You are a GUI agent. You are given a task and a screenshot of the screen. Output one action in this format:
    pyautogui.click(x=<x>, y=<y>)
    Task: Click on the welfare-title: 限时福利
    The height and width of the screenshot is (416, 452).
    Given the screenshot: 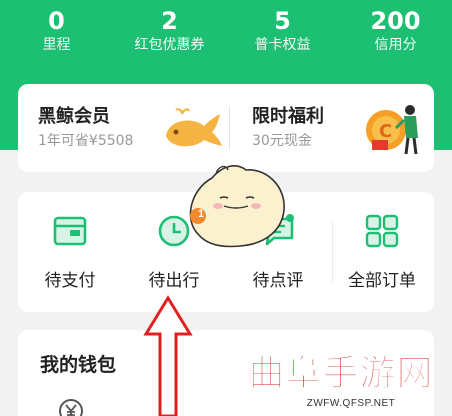 What is the action you would take?
    pyautogui.click(x=288, y=116)
    